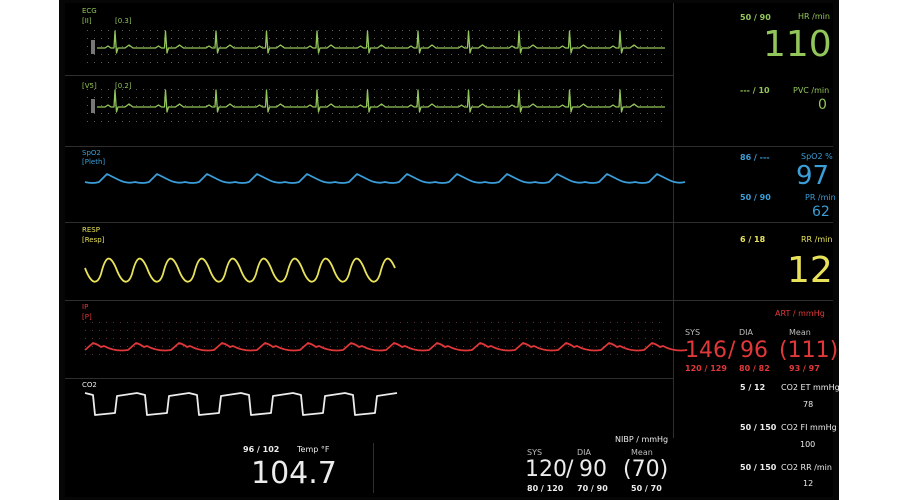  What do you see at coordinates (642, 439) in the screenshot?
I see `nibp-title: NIBP / mmHg` at bounding box center [642, 439].